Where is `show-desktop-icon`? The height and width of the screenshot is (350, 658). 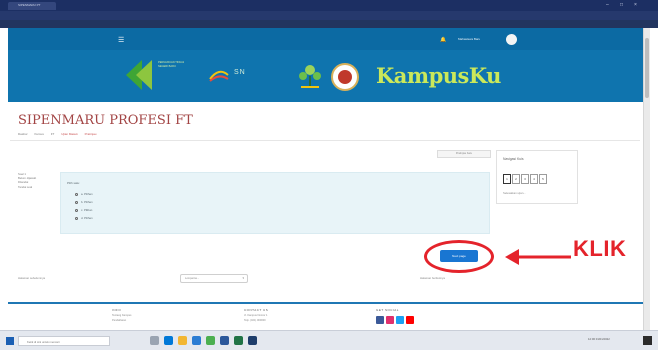 show-desktop-icon is located at coordinates (647, 340).